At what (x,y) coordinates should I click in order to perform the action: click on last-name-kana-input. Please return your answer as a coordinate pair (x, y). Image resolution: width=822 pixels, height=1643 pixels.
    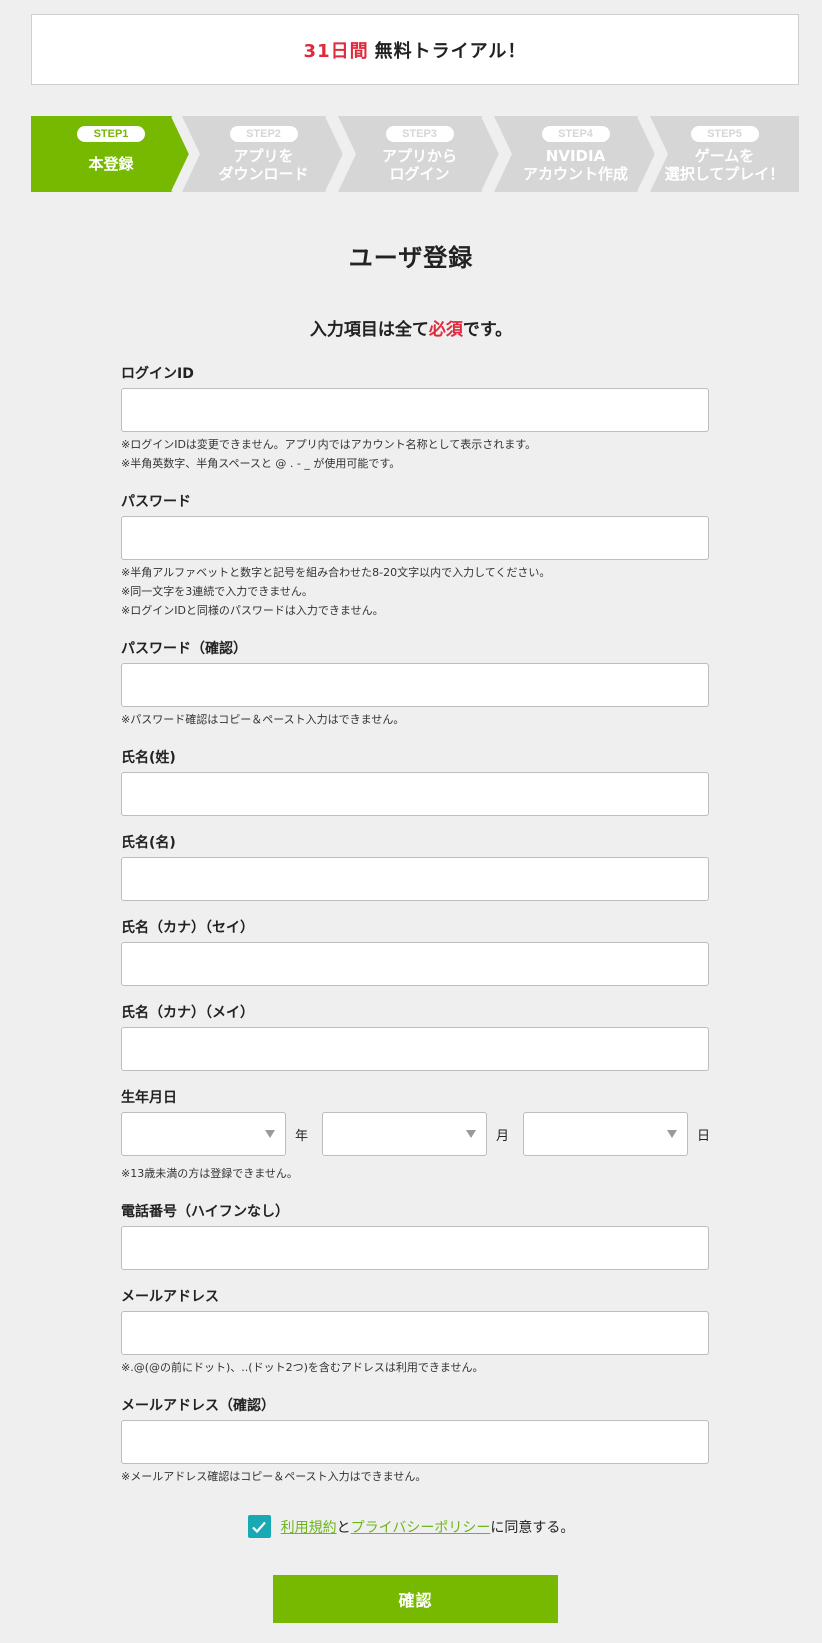
    Looking at the image, I should click on (415, 964).